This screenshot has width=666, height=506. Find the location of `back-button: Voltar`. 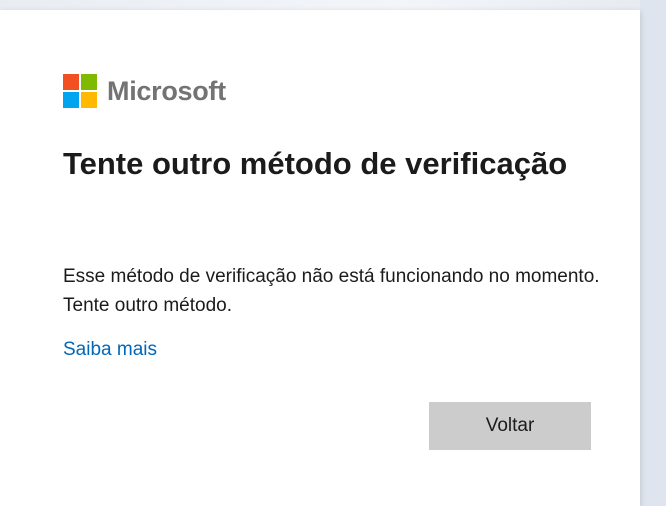

back-button: Voltar is located at coordinates (510, 426).